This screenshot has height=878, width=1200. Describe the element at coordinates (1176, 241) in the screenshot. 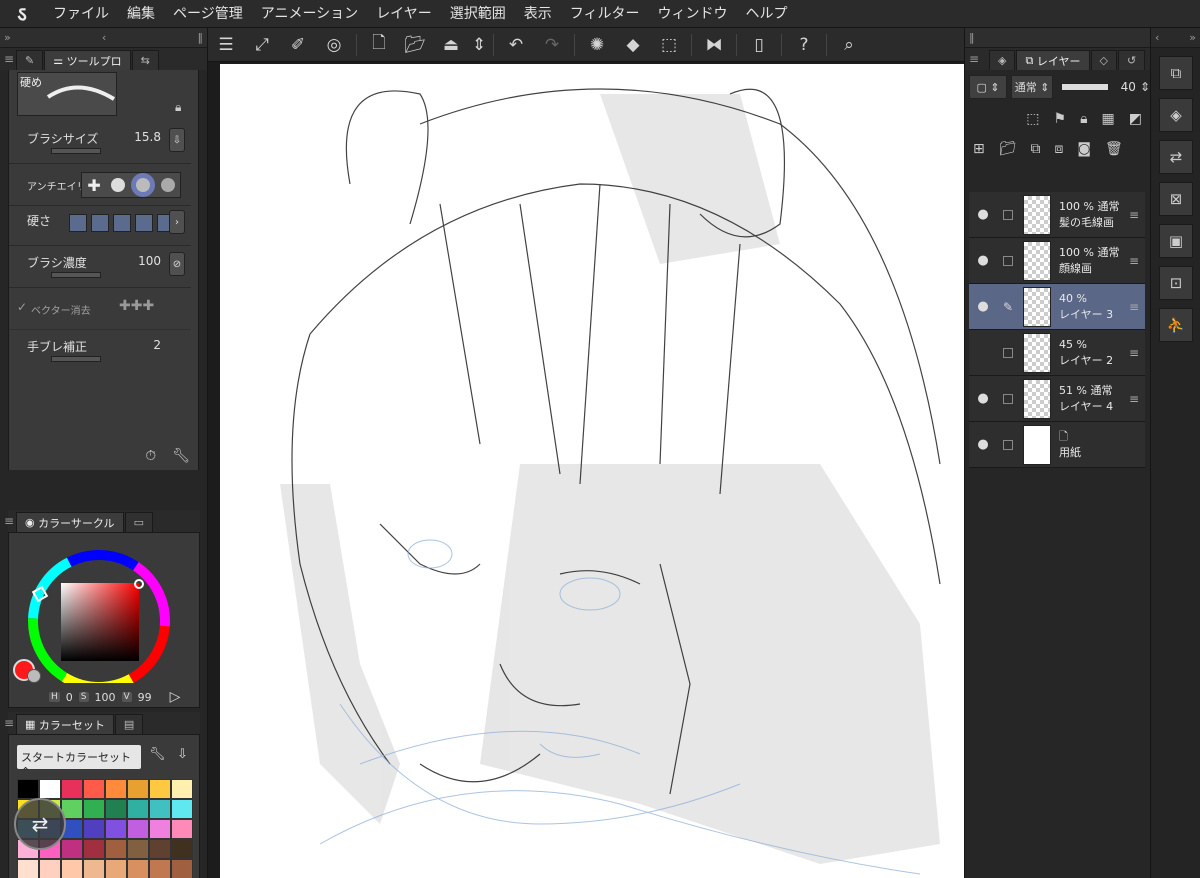

I see `material-icon: ▣` at that location.